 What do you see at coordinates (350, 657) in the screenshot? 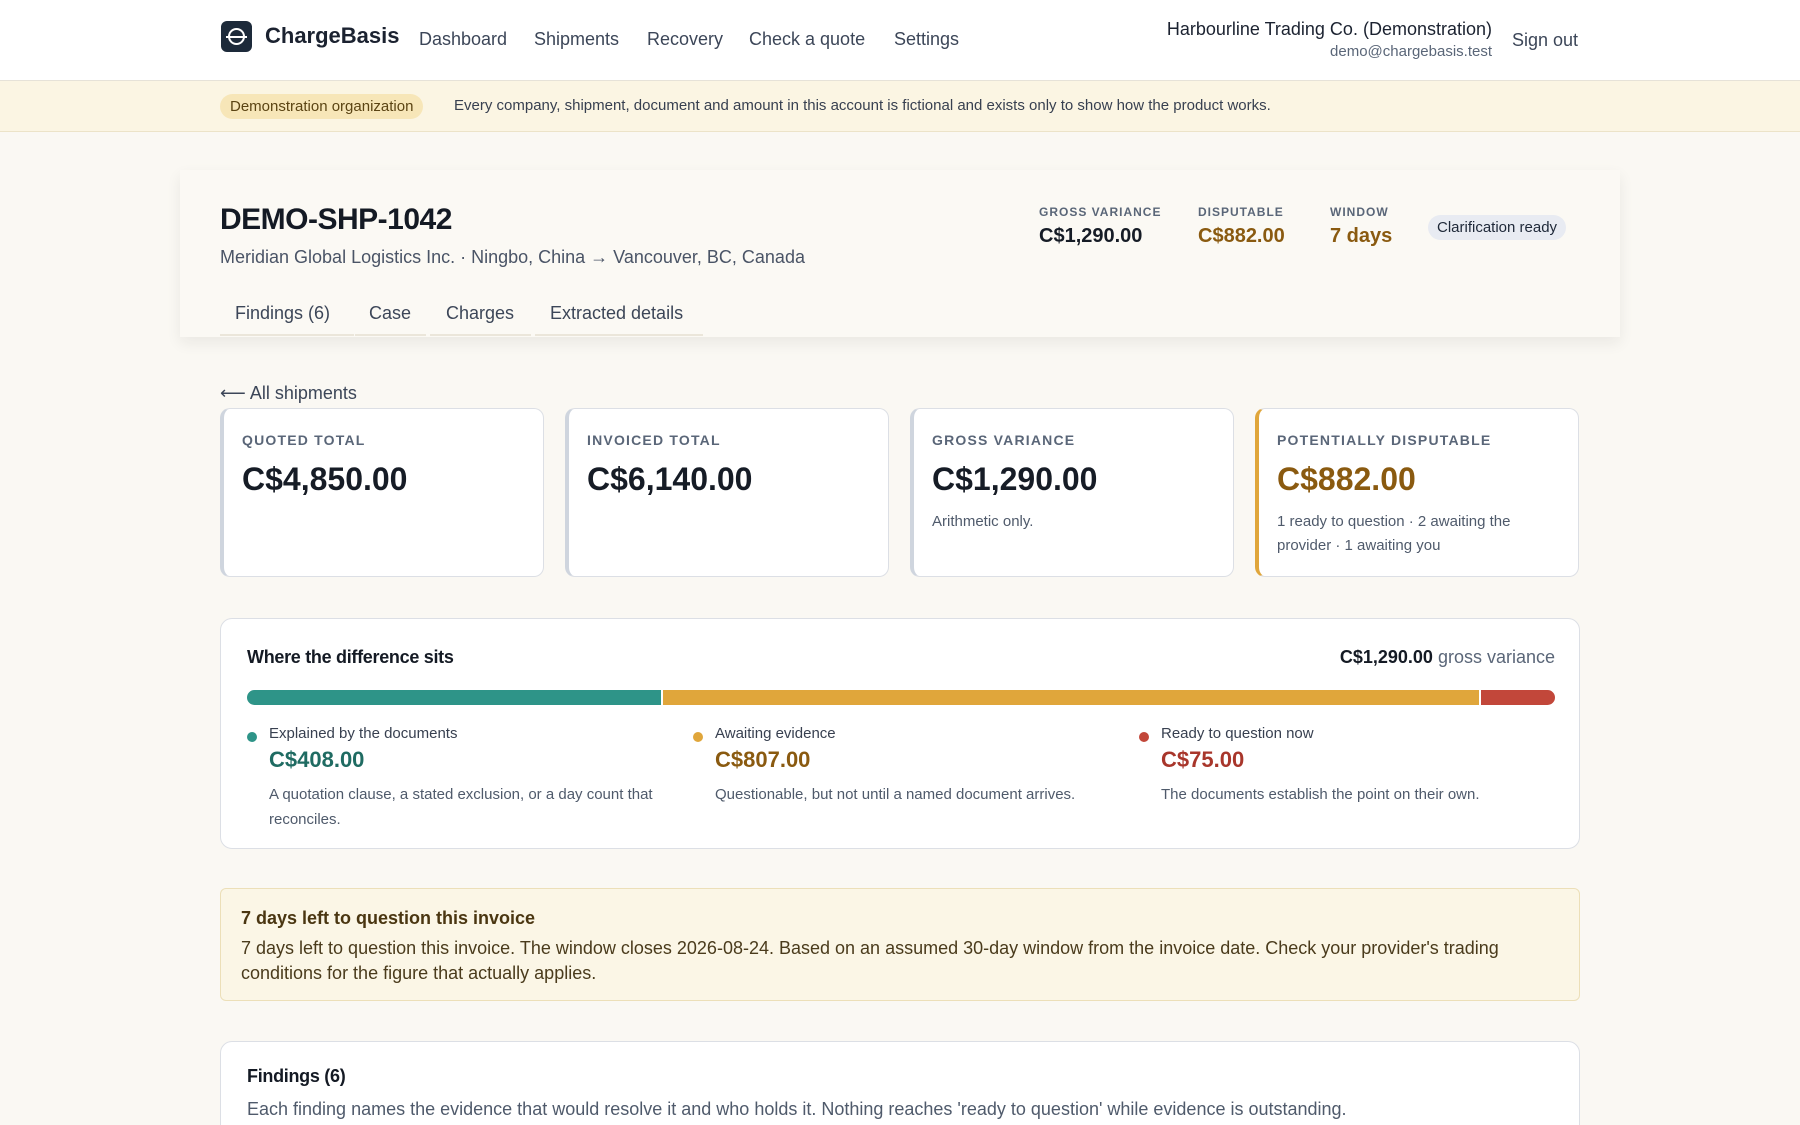
I see `panel-title: Where the difference sits` at bounding box center [350, 657].